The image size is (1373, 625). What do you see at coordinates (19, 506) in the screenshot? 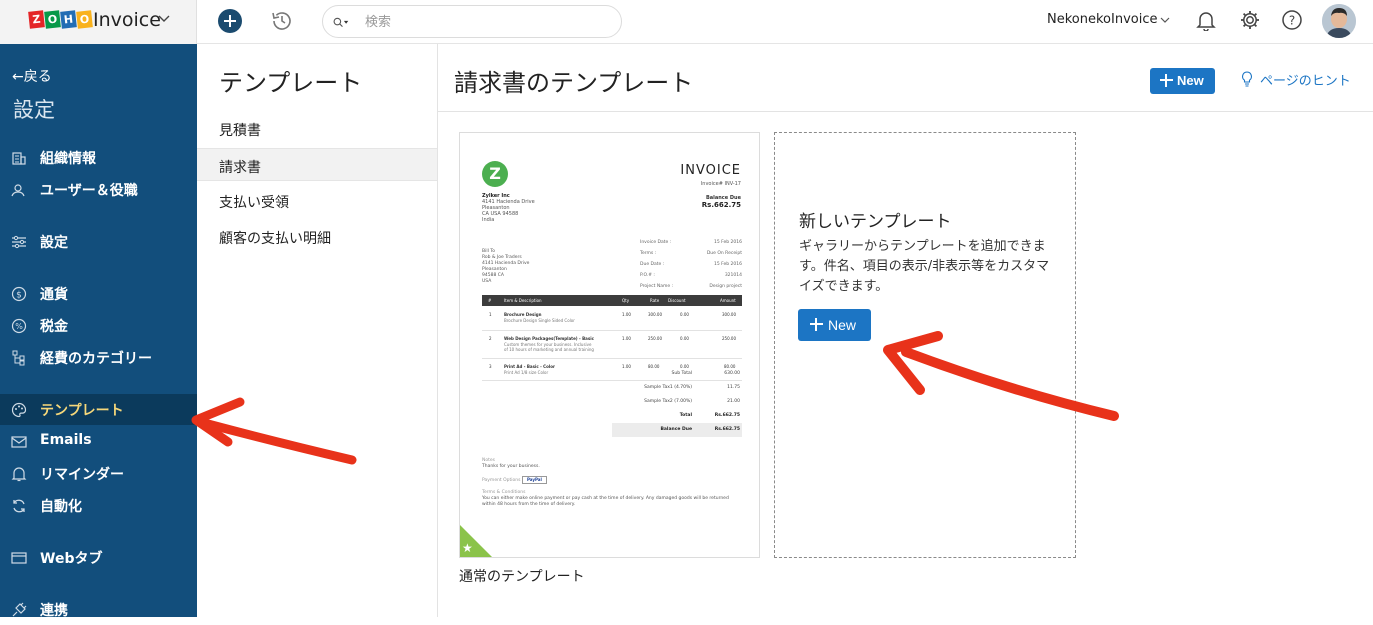
I see `refresh-icon` at bounding box center [19, 506].